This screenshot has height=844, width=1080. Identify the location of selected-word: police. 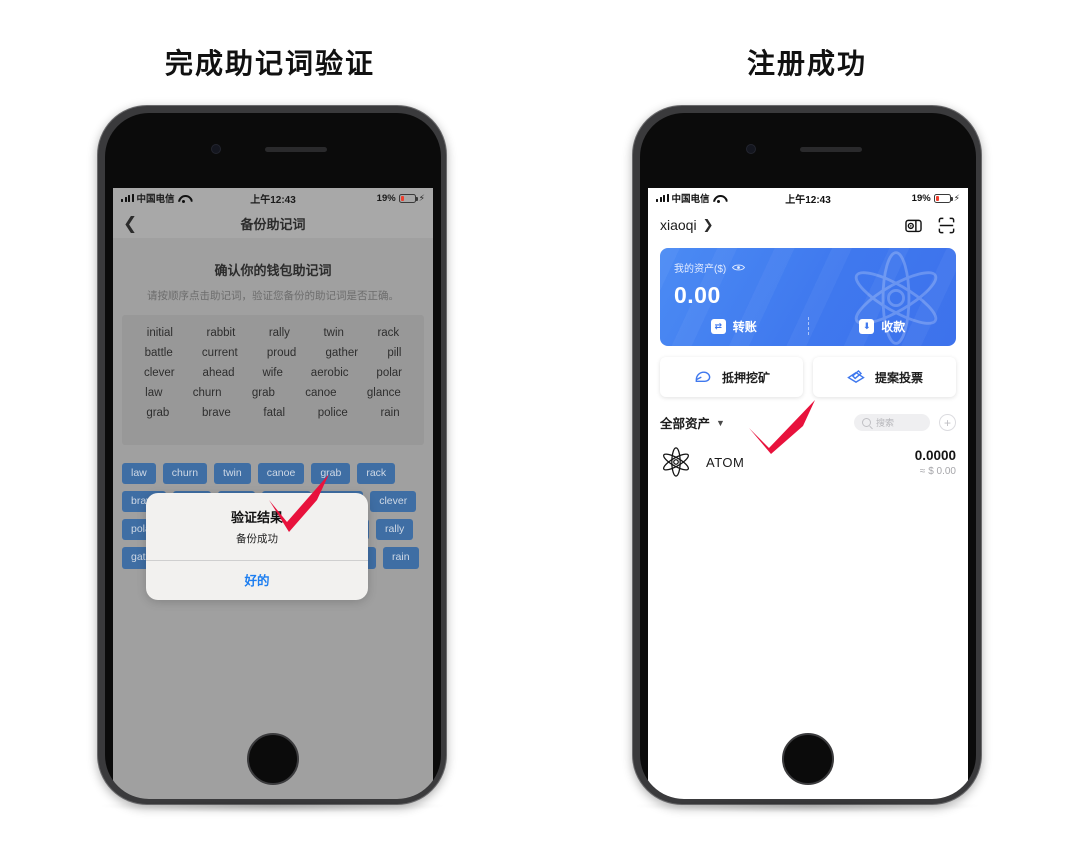
(333, 413).